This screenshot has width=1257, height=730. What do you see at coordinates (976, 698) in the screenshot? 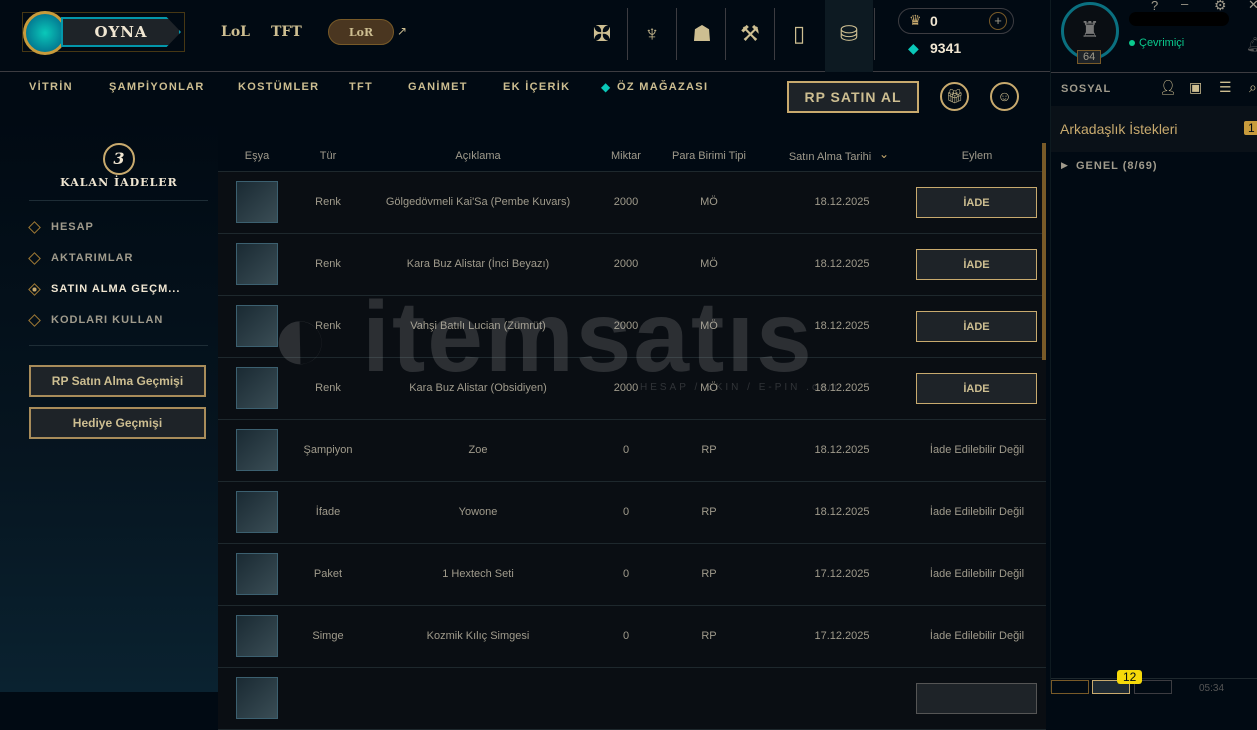
I see `refund-button` at bounding box center [976, 698].